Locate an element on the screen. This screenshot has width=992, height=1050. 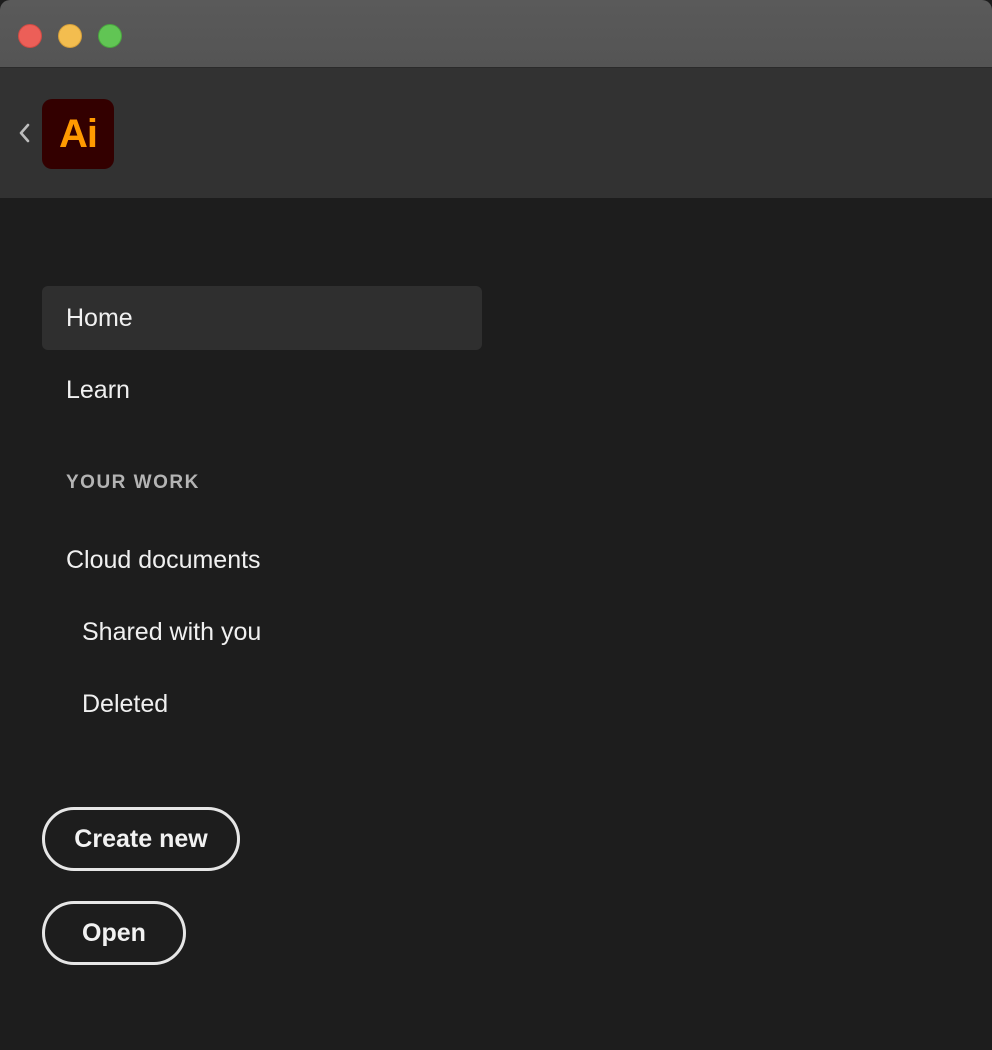
sidebar-item-label: Cloud documents is located at coordinates (163, 559).